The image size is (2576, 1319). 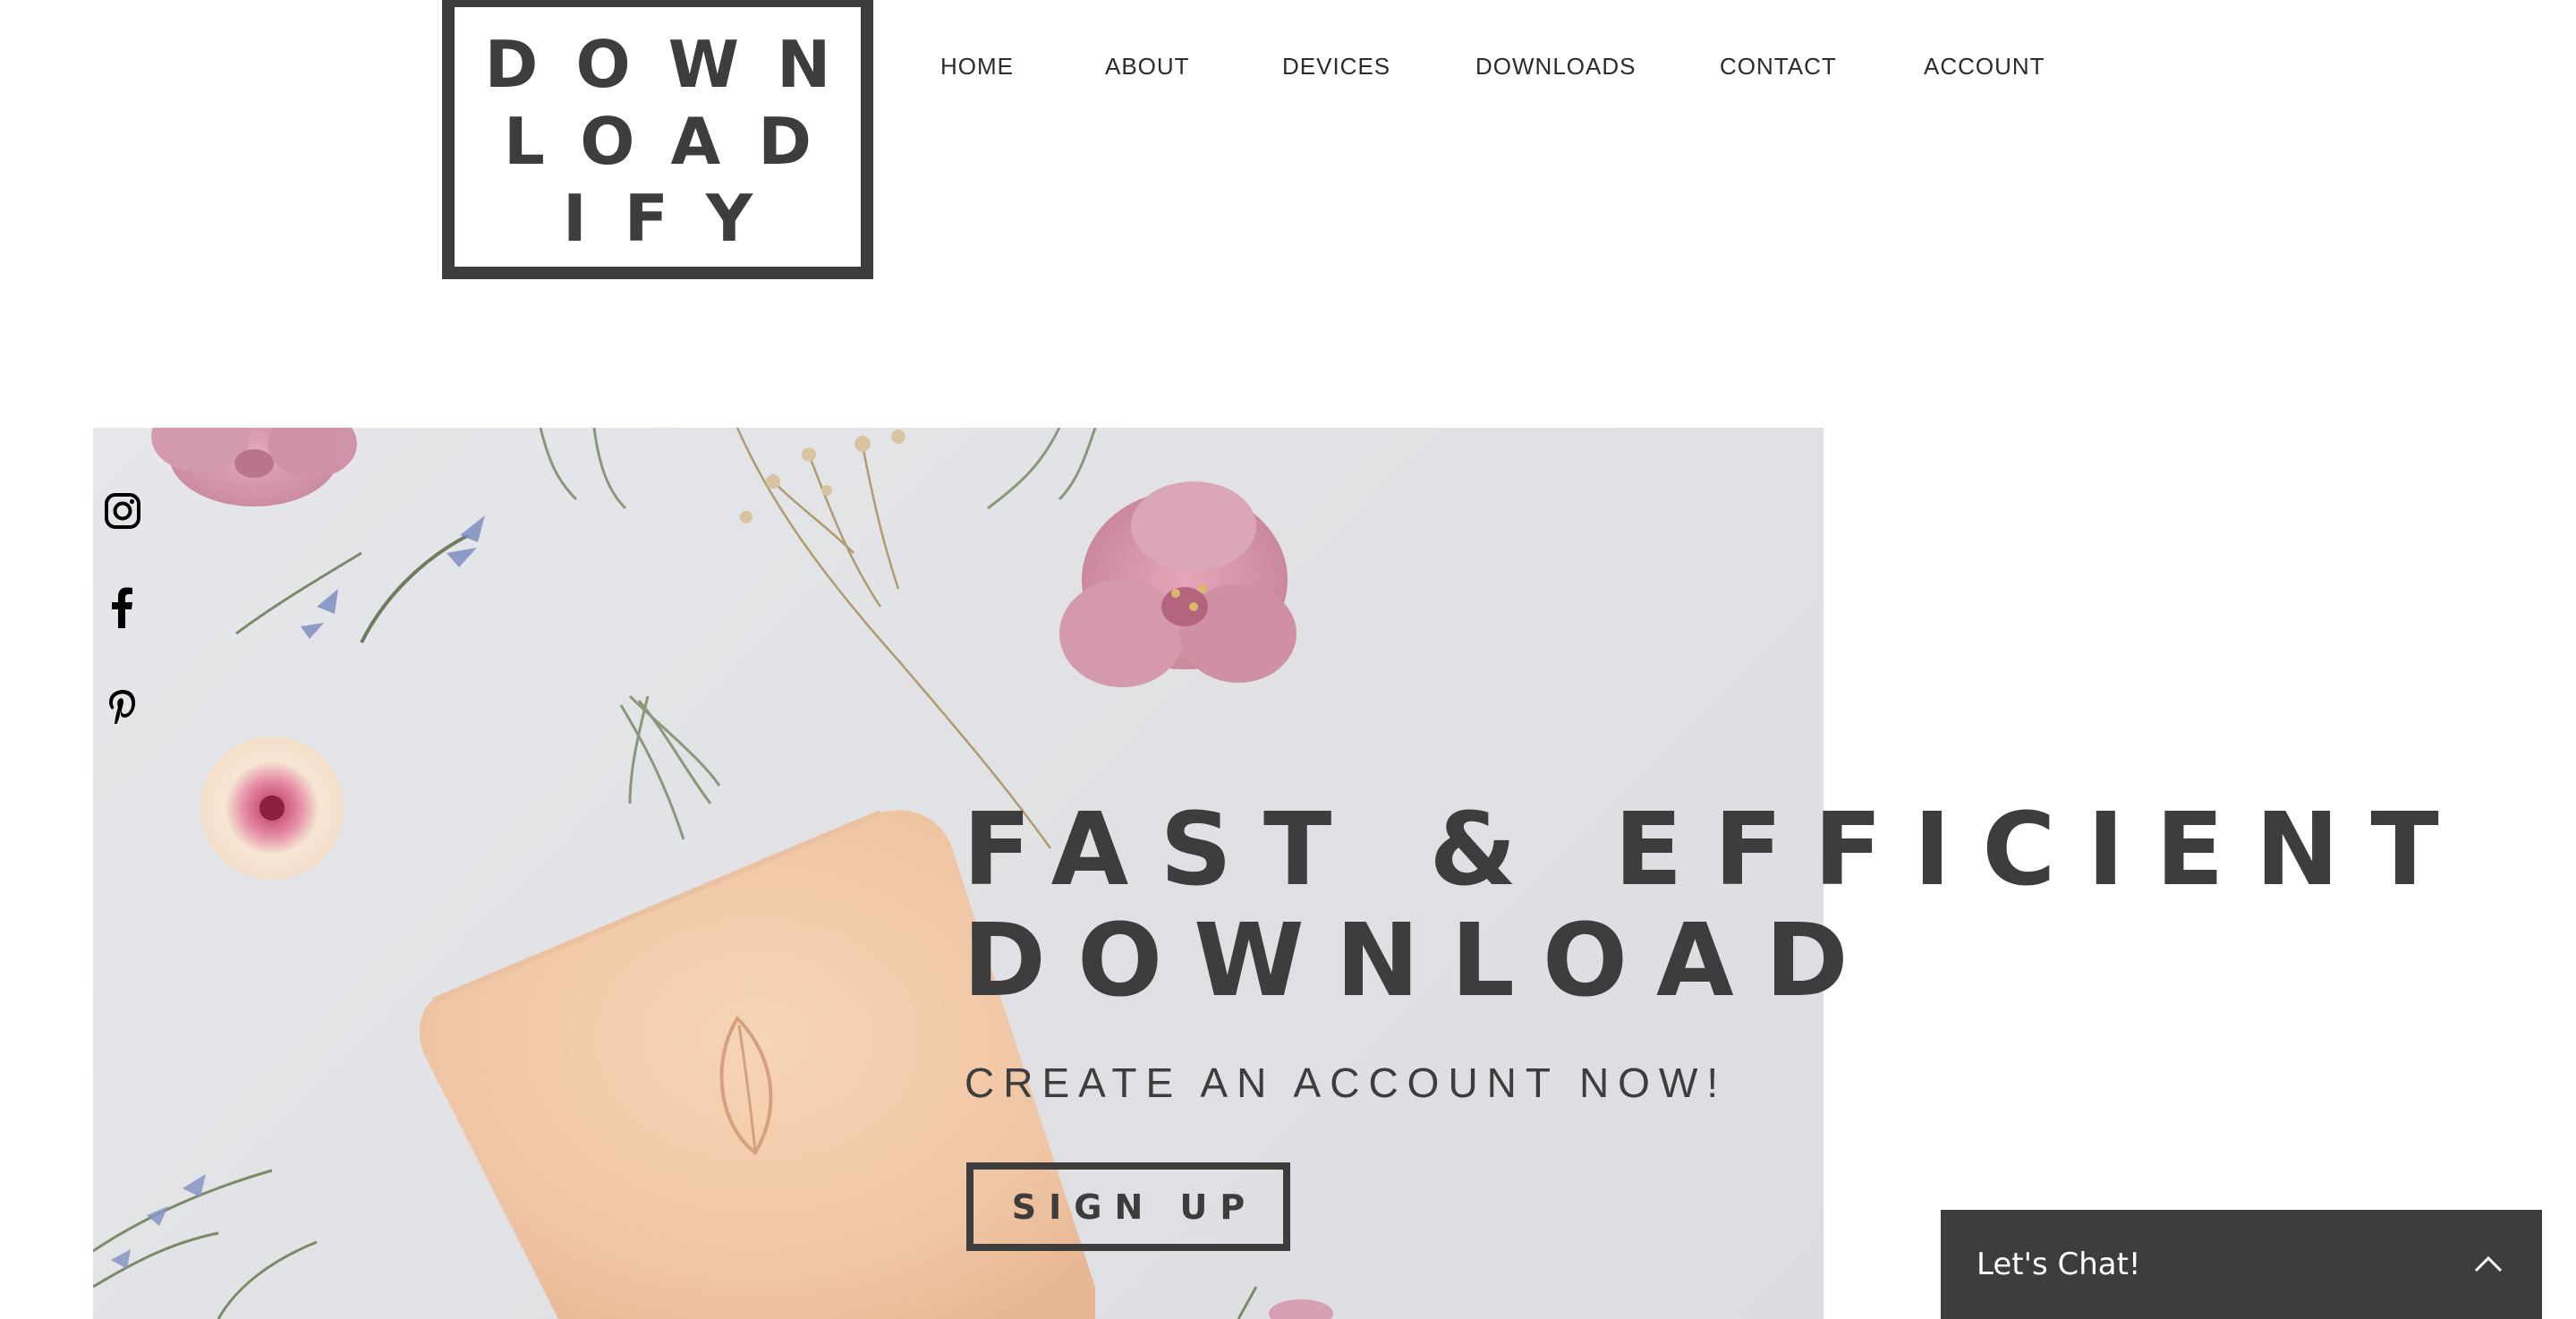 What do you see at coordinates (1128, 1206) in the screenshot?
I see `sign-up-button: SIGN UP` at bounding box center [1128, 1206].